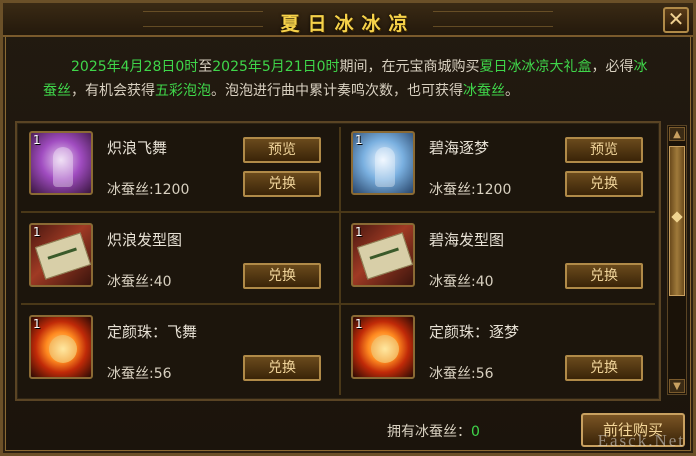  What do you see at coordinates (475, 432) in the screenshot?
I see `owned-silk-value: 0` at bounding box center [475, 432].